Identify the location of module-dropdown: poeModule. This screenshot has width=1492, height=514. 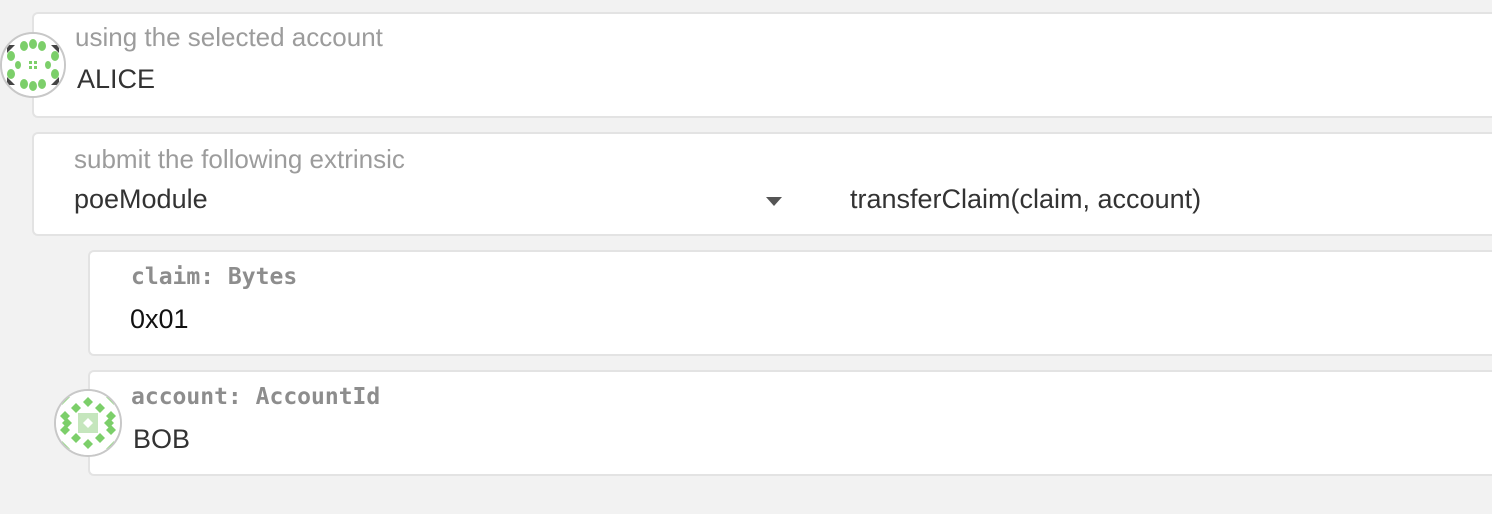
(419, 203).